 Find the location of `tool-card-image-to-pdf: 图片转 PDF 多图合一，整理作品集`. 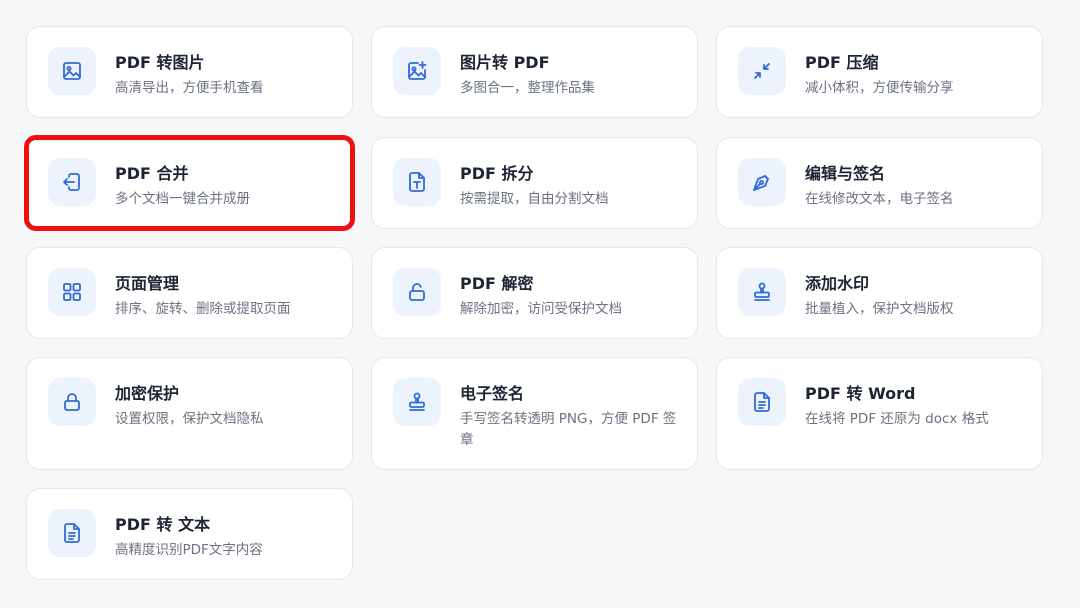

tool-card-image-to-pdf: 图片转 PDF 多图合一，整理作品集 is located at coordinates (534, 72).